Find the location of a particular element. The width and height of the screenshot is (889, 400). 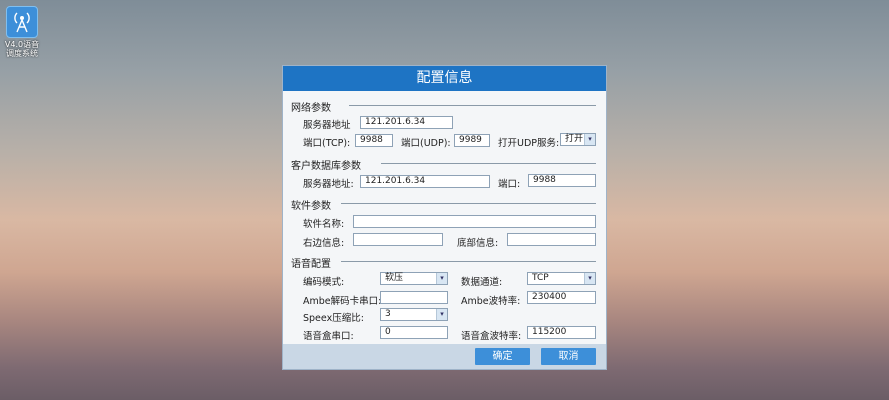

udp-service-label: 打开UDP服务: is located at coordinates (529, 143).